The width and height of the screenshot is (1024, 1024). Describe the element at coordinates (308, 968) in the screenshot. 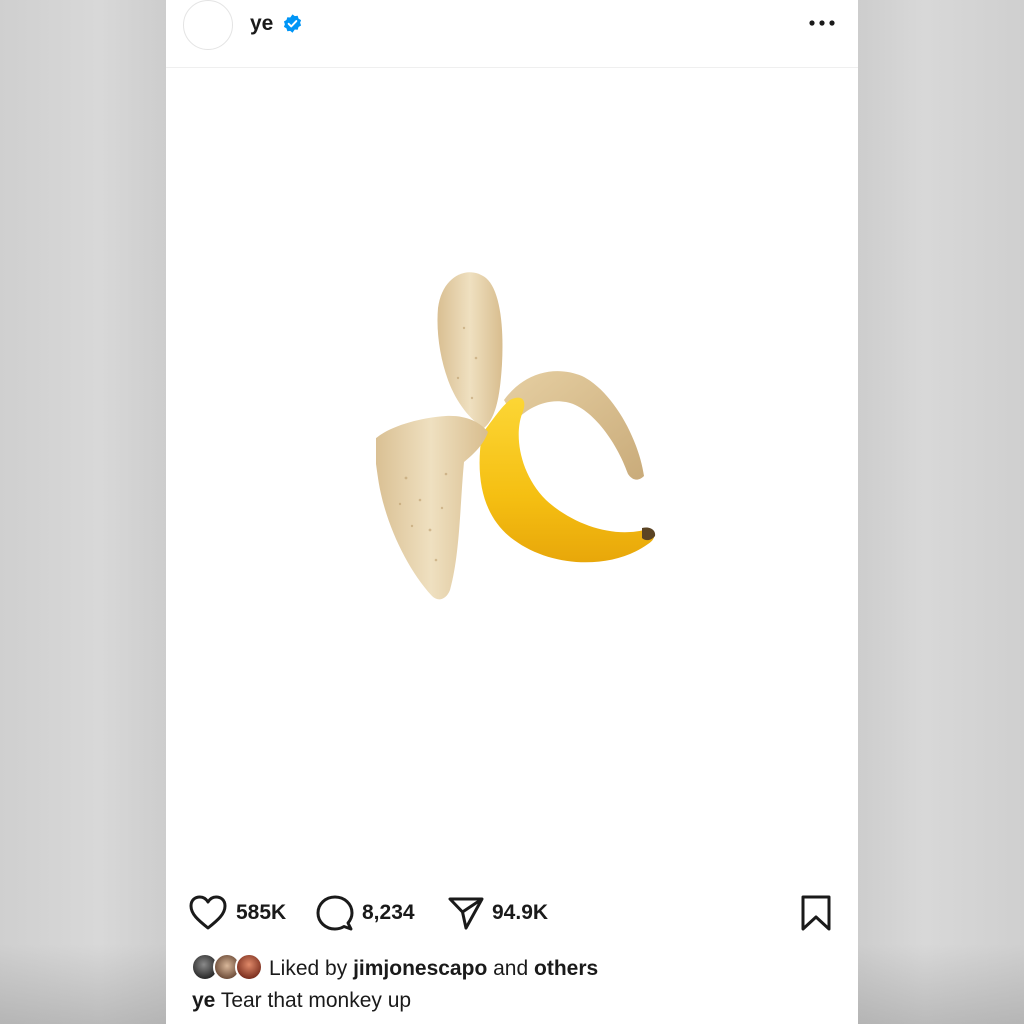

I see `liked-by-prefix: Liked by` at that location.